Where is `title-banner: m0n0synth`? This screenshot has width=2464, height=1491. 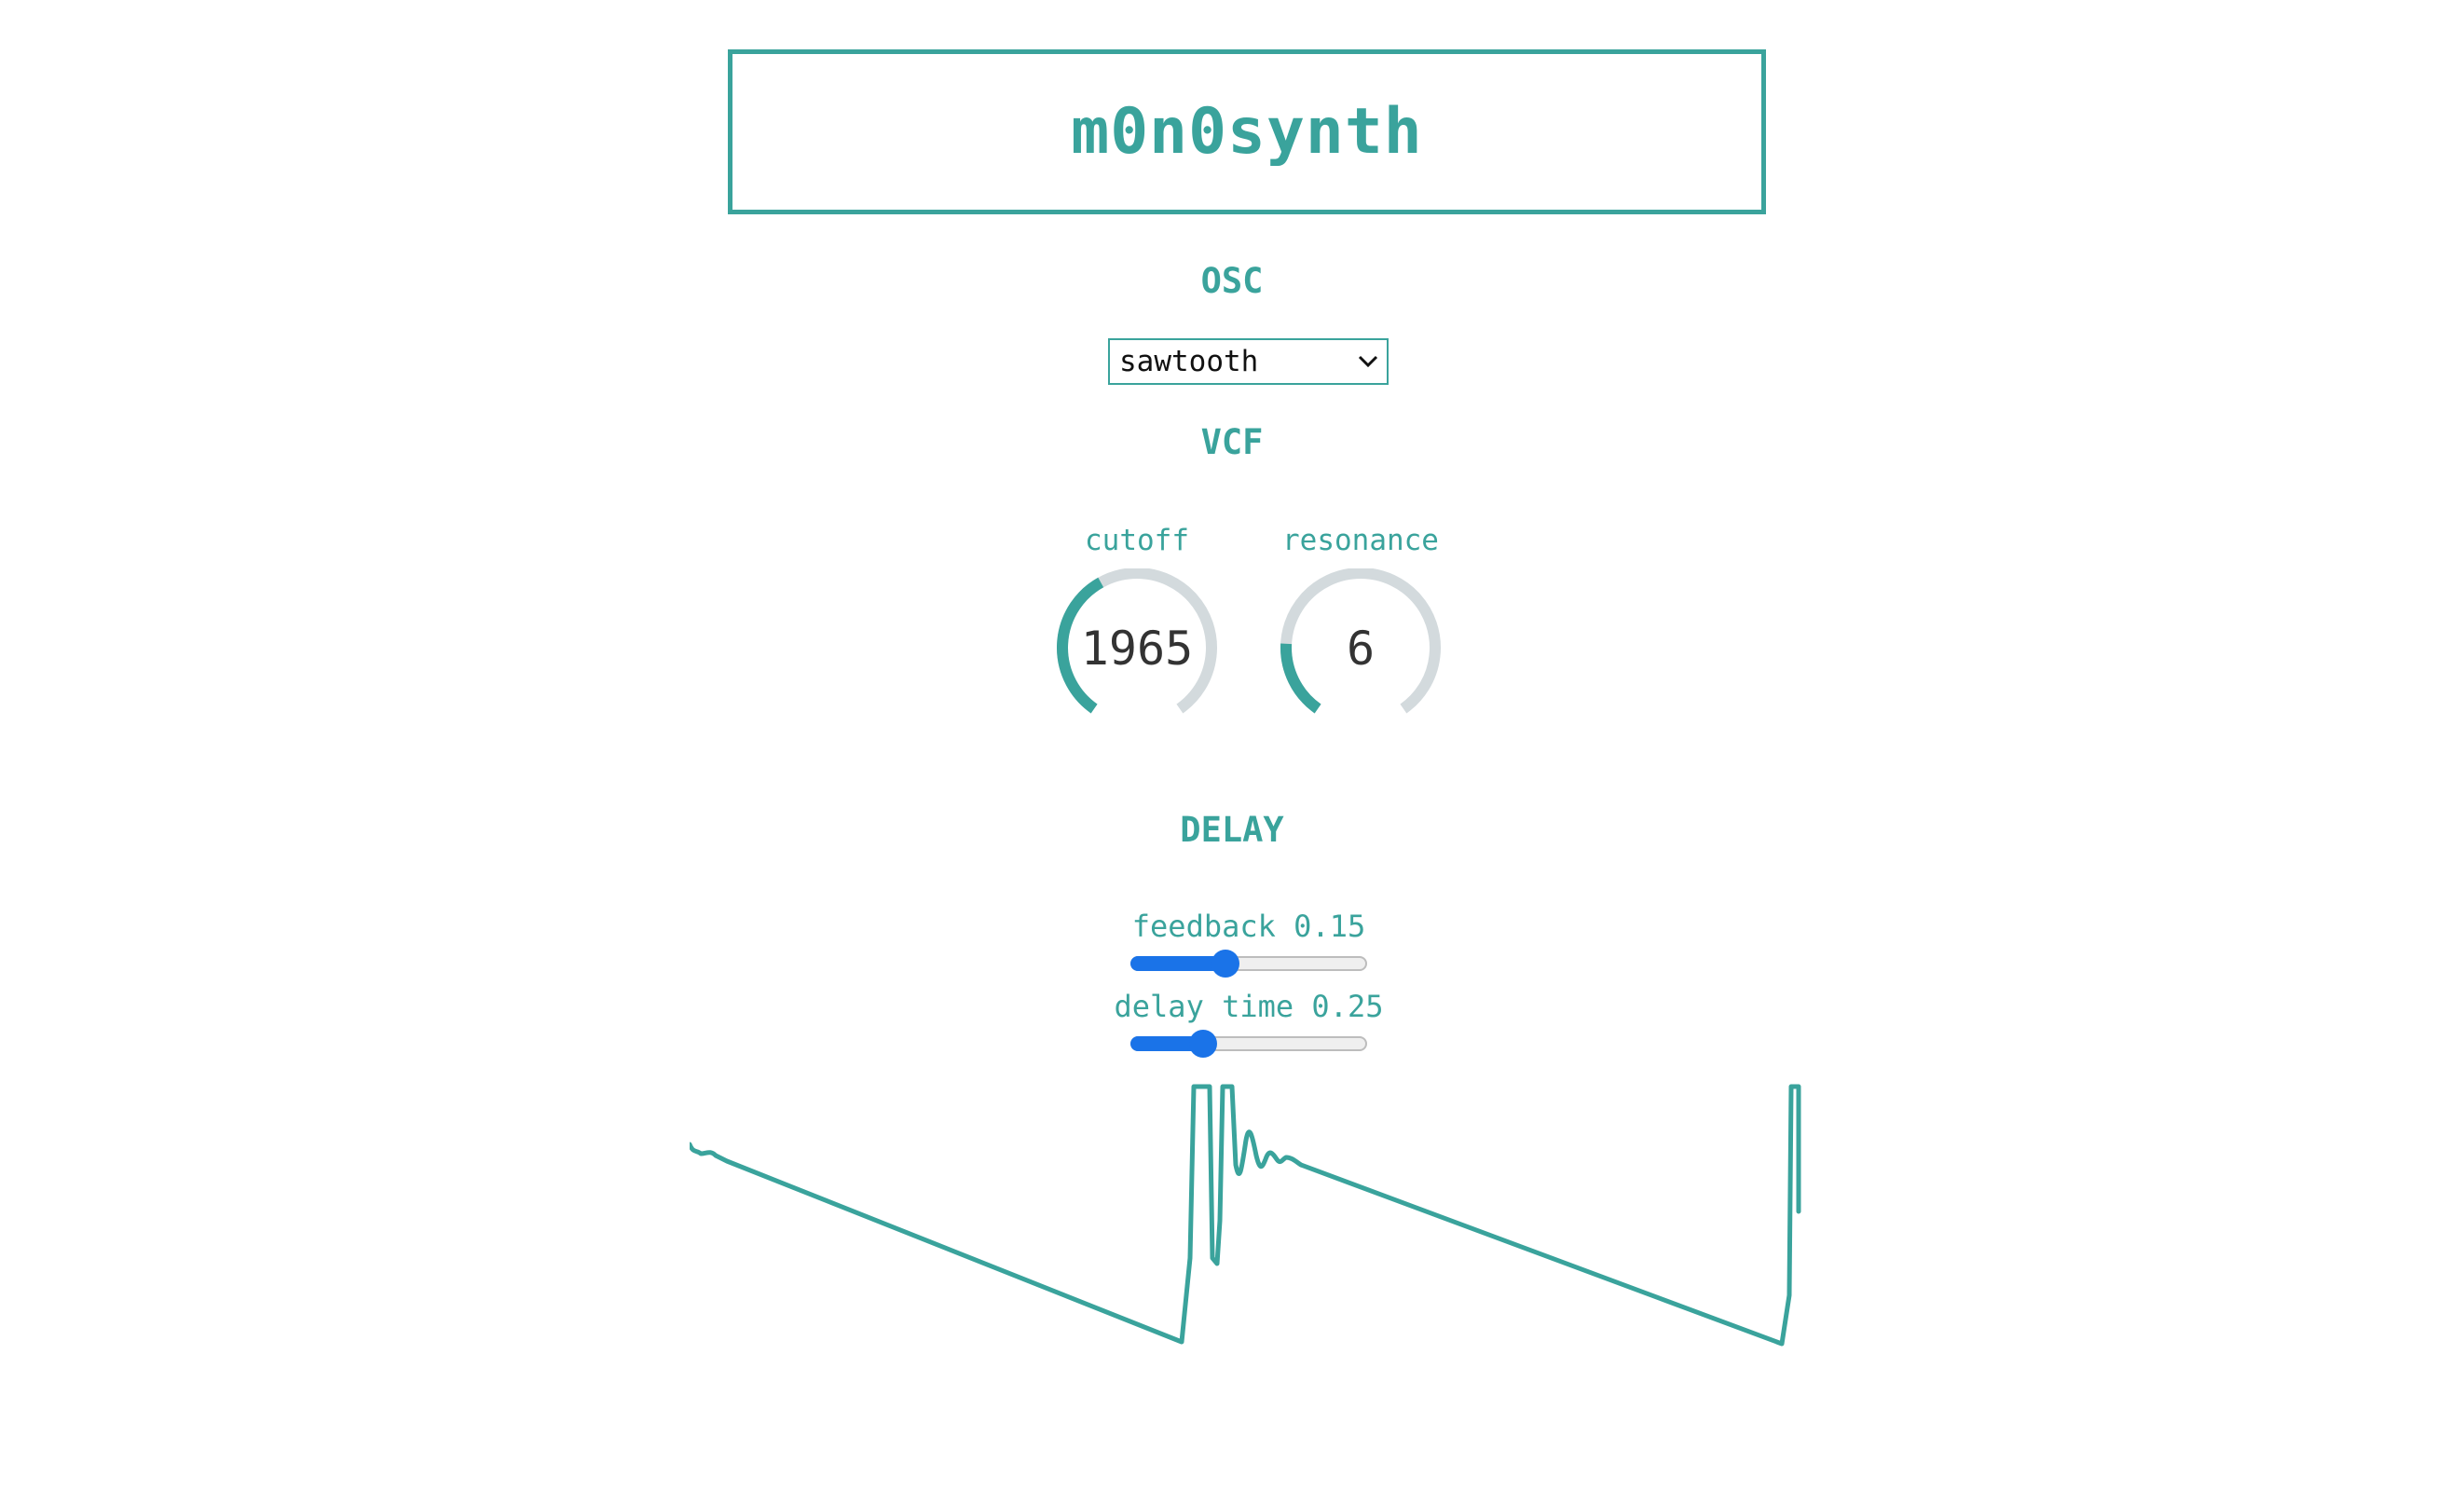 title-banner: m0n0synth is located at coordinates (1247, 131).